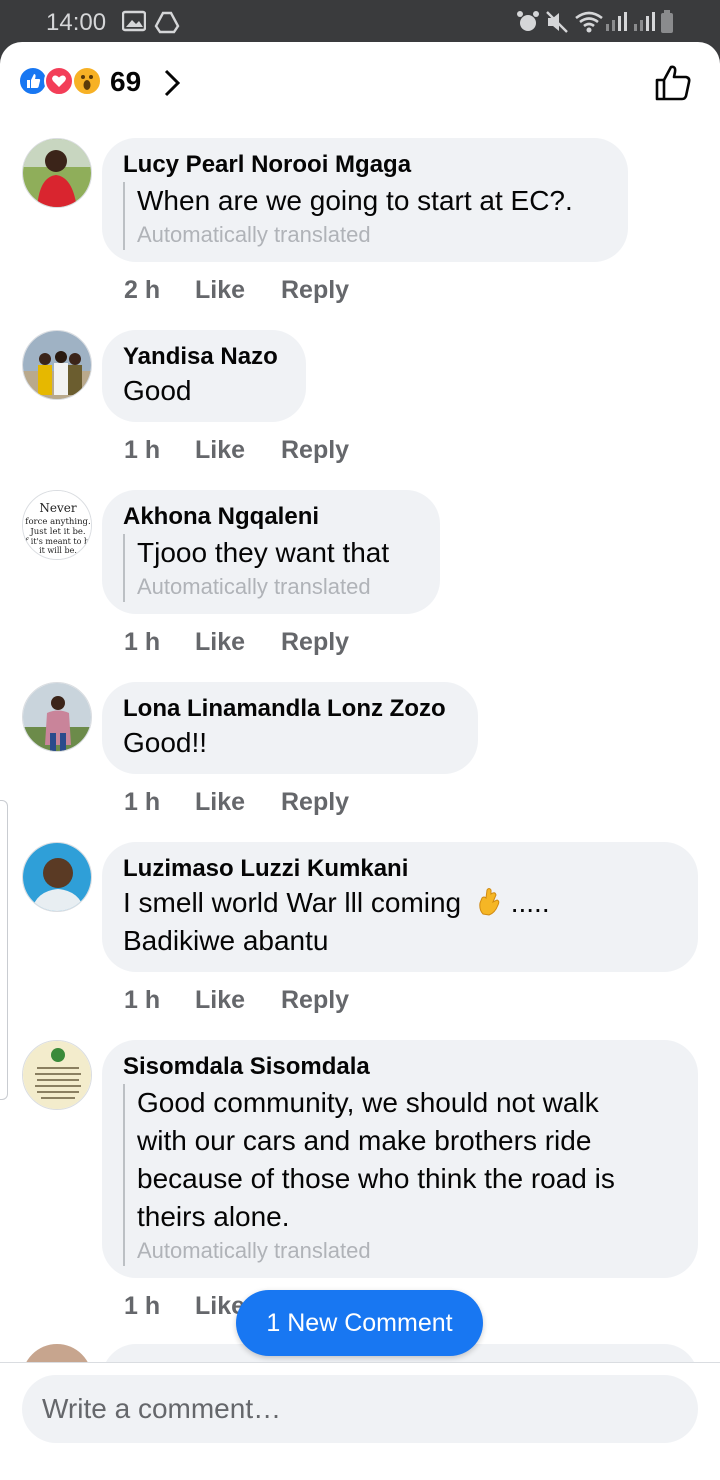  Describe the element at coordinates (58, 550) in the screenshot. I see `svg-text: it will be.` at that location.